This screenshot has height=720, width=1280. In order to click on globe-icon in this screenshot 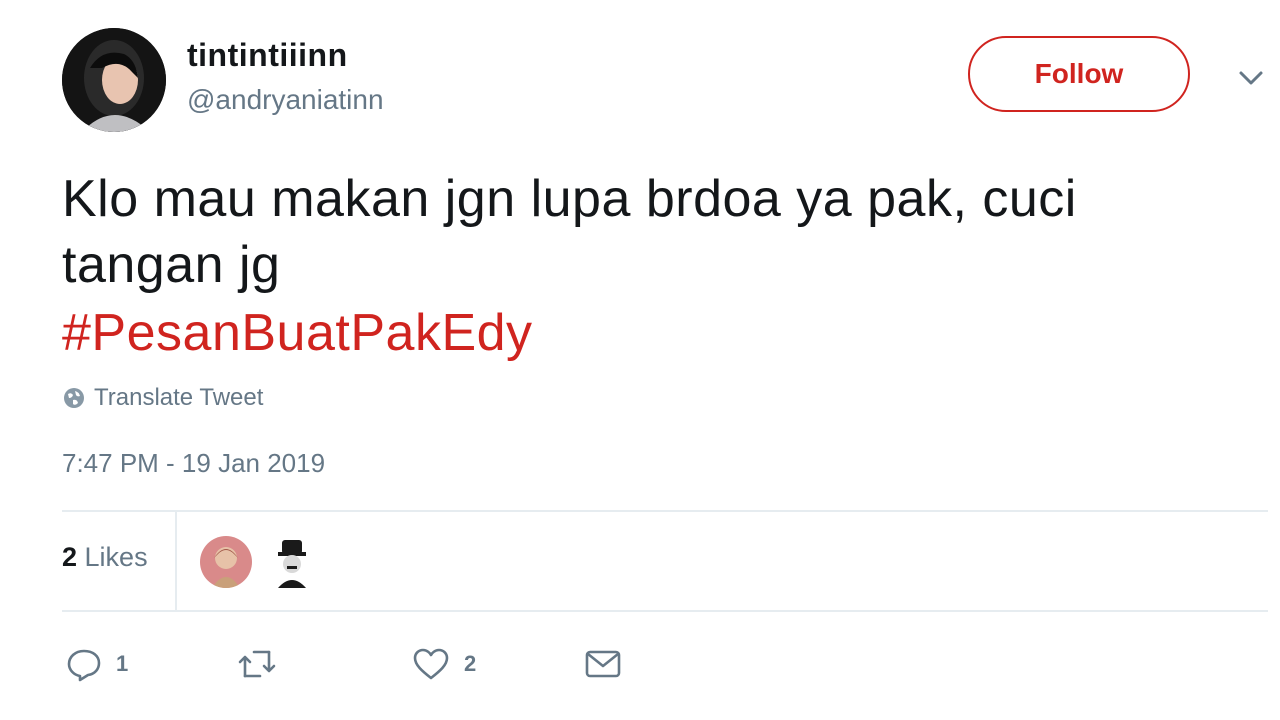, I will do `click(74, 398)`.